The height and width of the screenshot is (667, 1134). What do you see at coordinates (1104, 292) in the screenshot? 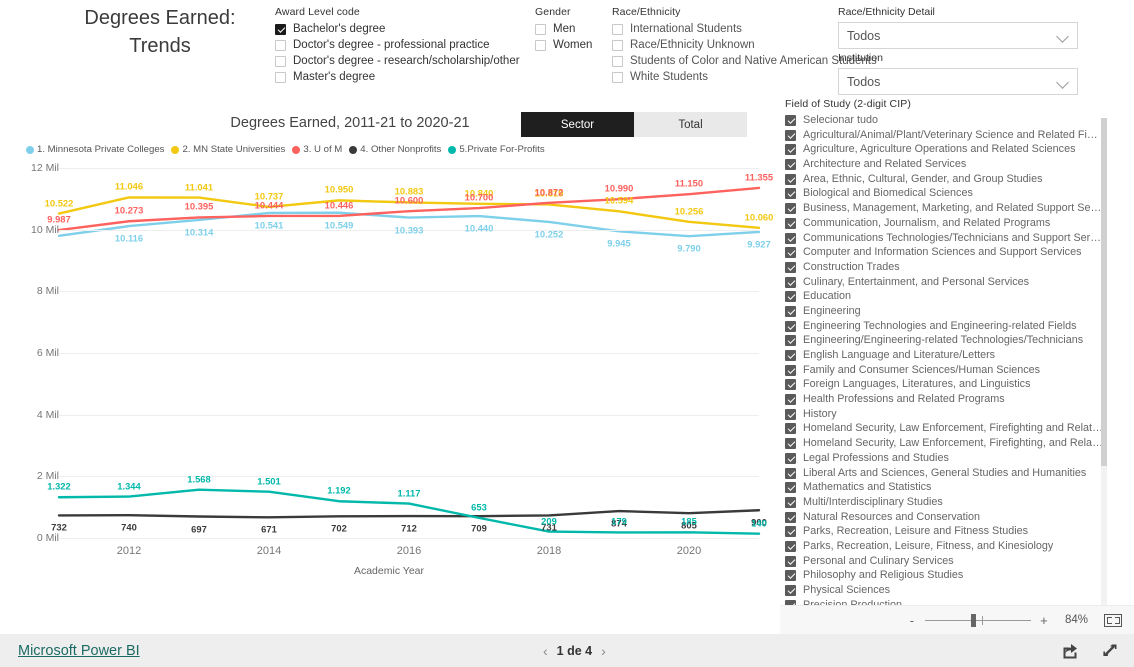
I see `field-of-study-scrollbar-thumb` at bounding box center [1104, 292].